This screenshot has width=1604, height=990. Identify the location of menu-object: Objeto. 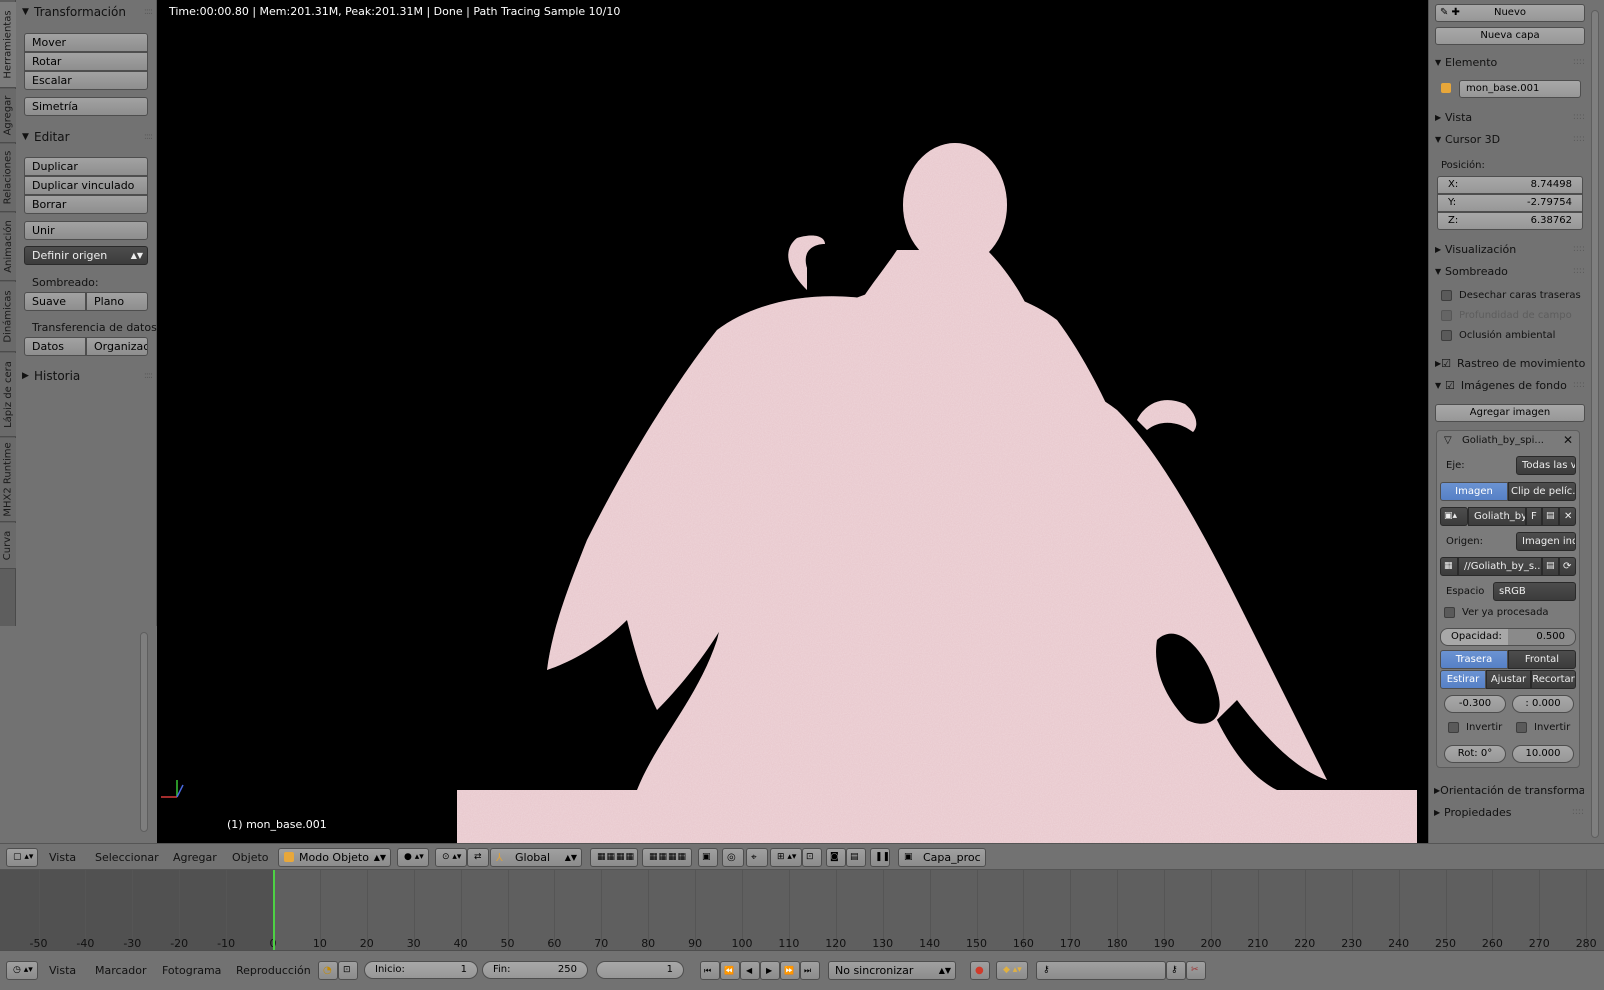
(250, 857).